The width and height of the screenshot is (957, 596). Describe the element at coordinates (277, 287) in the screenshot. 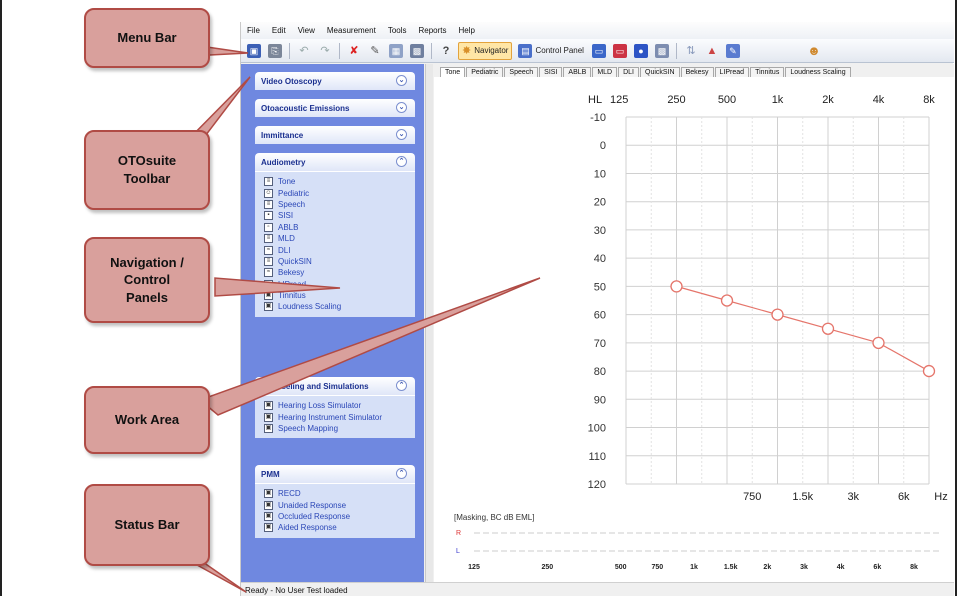

I see `navigation-leader` at that location.